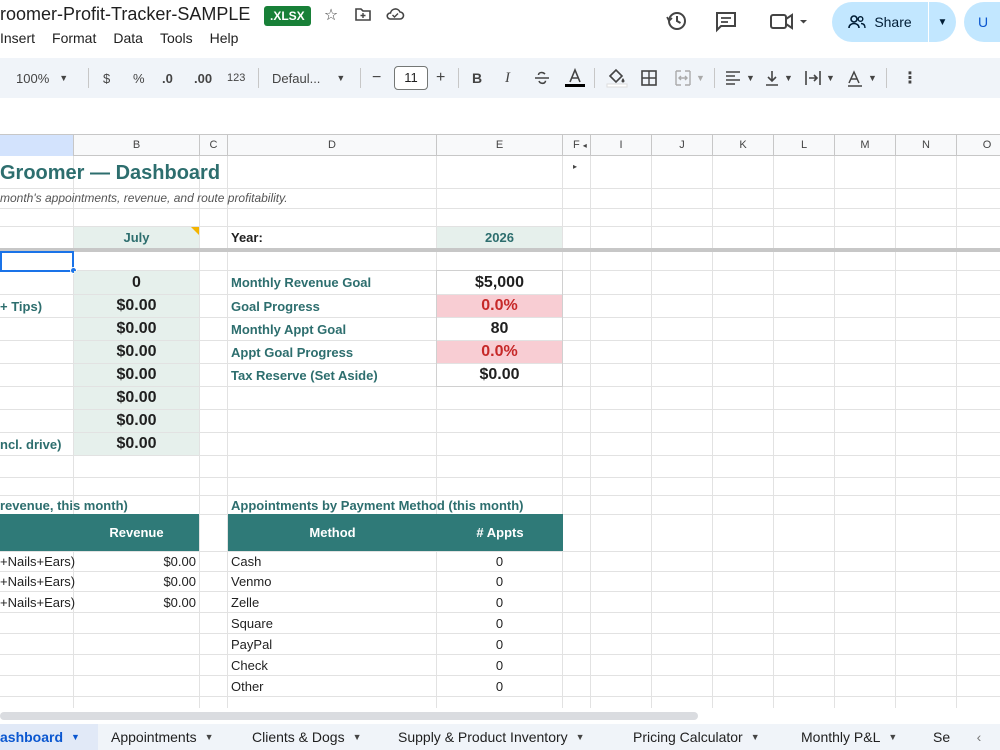  Describe the element at coordinates (42, 78) in the screenshot. I see `zoom-select: 100% ▼` at that location.